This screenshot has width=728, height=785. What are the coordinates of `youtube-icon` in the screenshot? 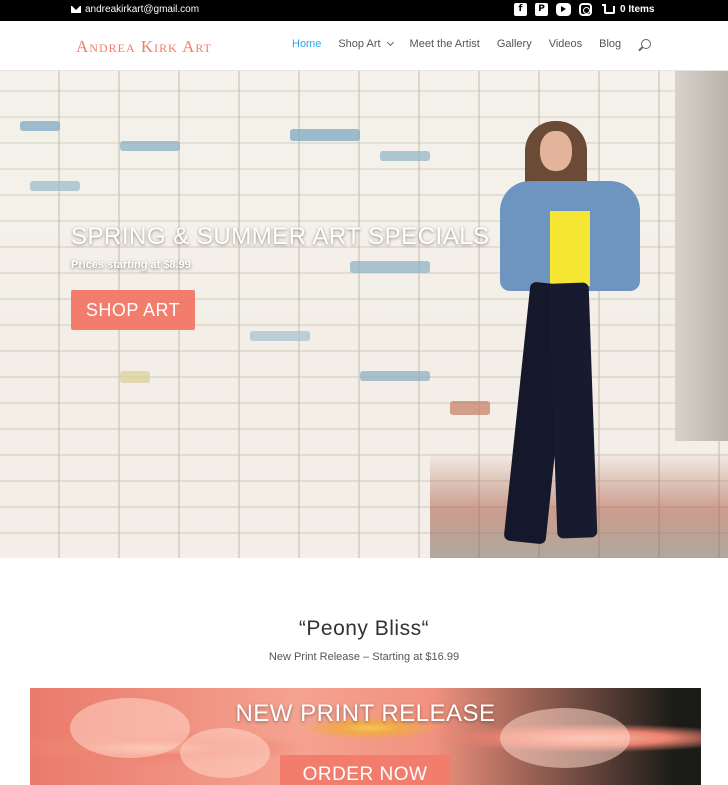 It's located at (563, 9).